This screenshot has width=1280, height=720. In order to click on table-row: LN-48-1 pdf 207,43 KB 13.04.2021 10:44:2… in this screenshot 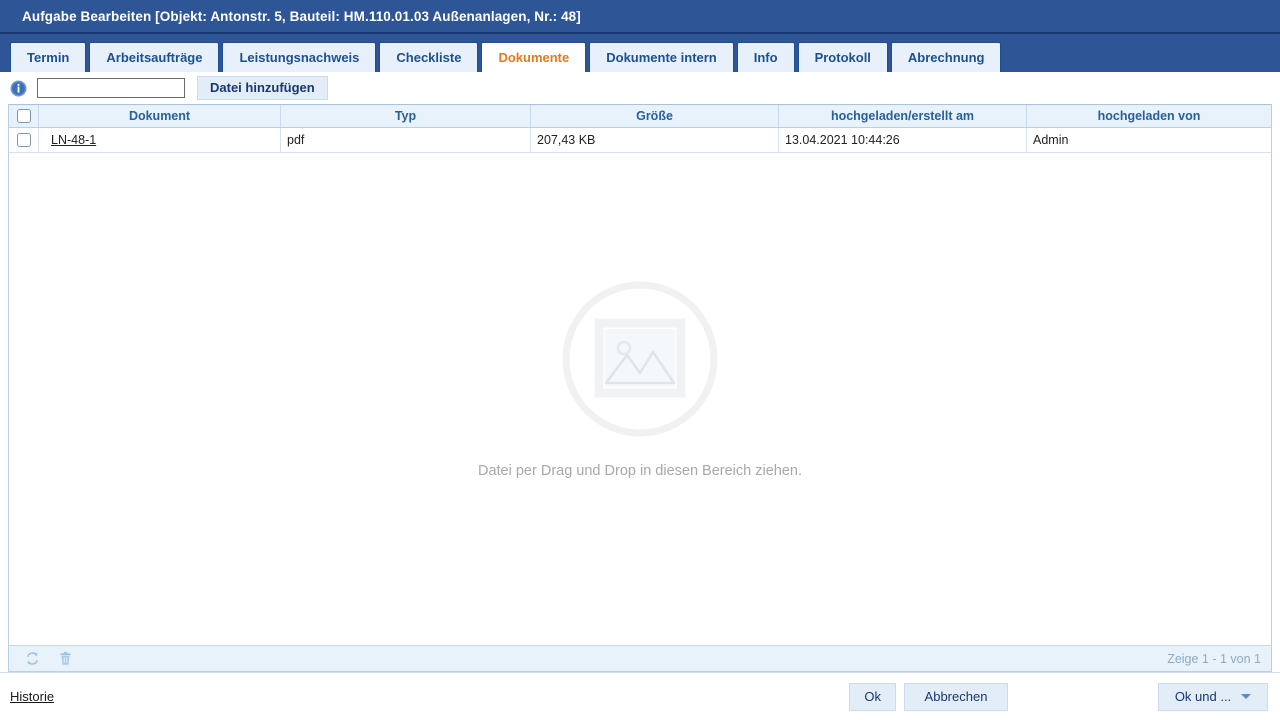, I will do `click(640, 140)`.